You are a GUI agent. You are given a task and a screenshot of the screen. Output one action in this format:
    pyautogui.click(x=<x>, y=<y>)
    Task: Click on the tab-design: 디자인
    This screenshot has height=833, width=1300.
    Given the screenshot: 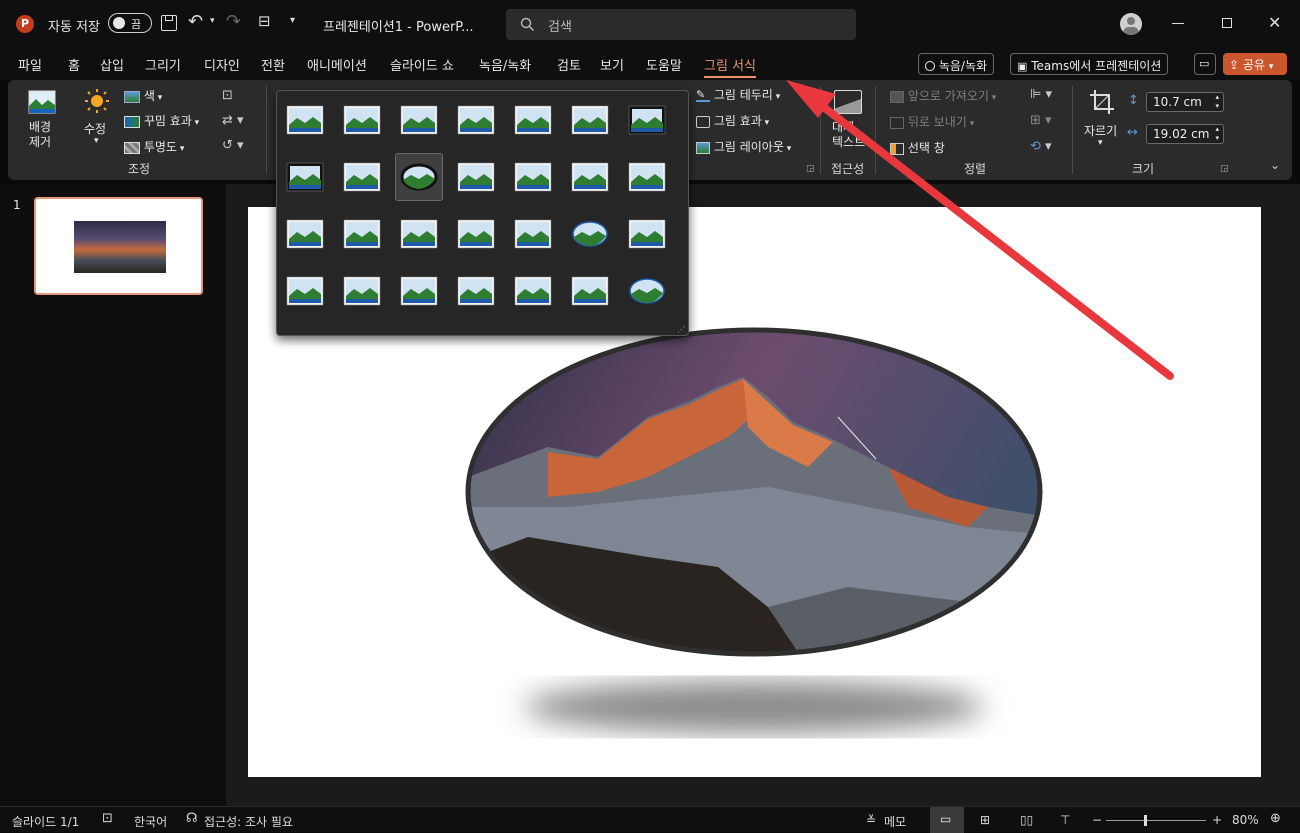 What is the action you would take?
    pyautogui.click(x=222, y=64)
    